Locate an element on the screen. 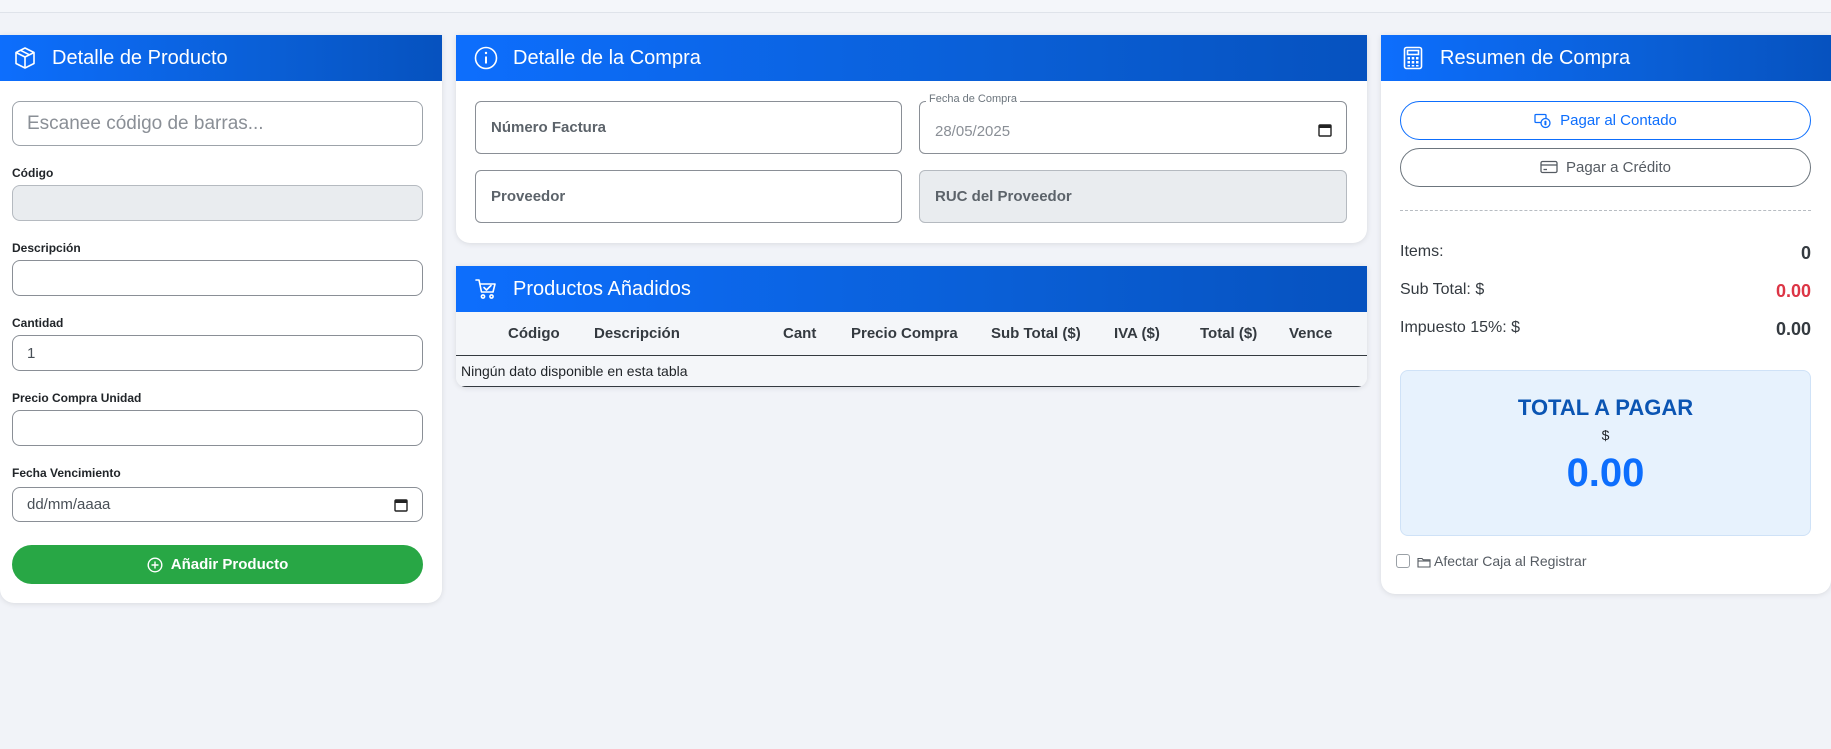 The width and height of the screenshot is (1831, 749). supplier-ruc-field: RUC del Proveedor is located at coordinates (1133, 196).